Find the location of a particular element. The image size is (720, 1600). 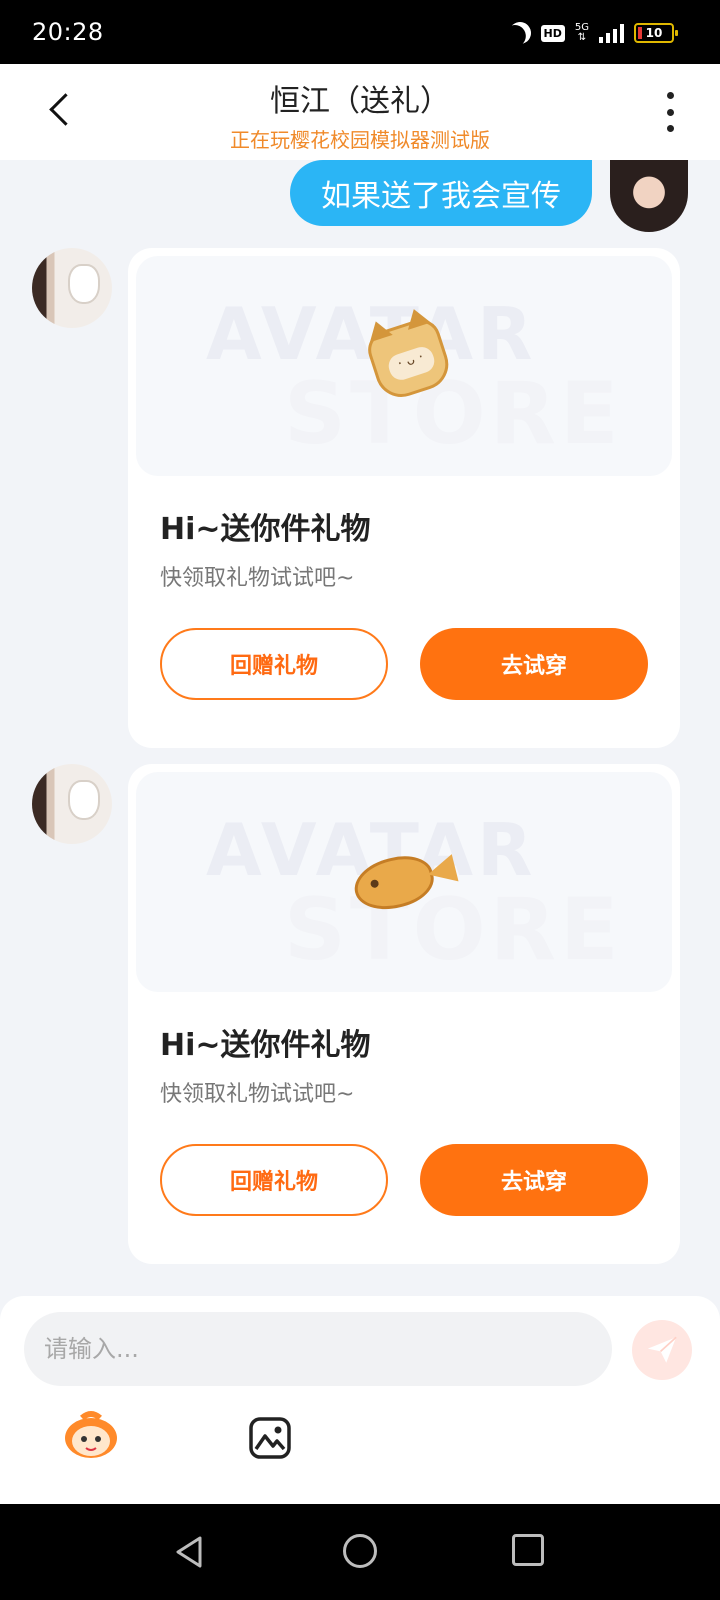

title-block: 恒江（送礼） 正在玩樱花校园模拟器测试版 is located at coordinates (360, 114).